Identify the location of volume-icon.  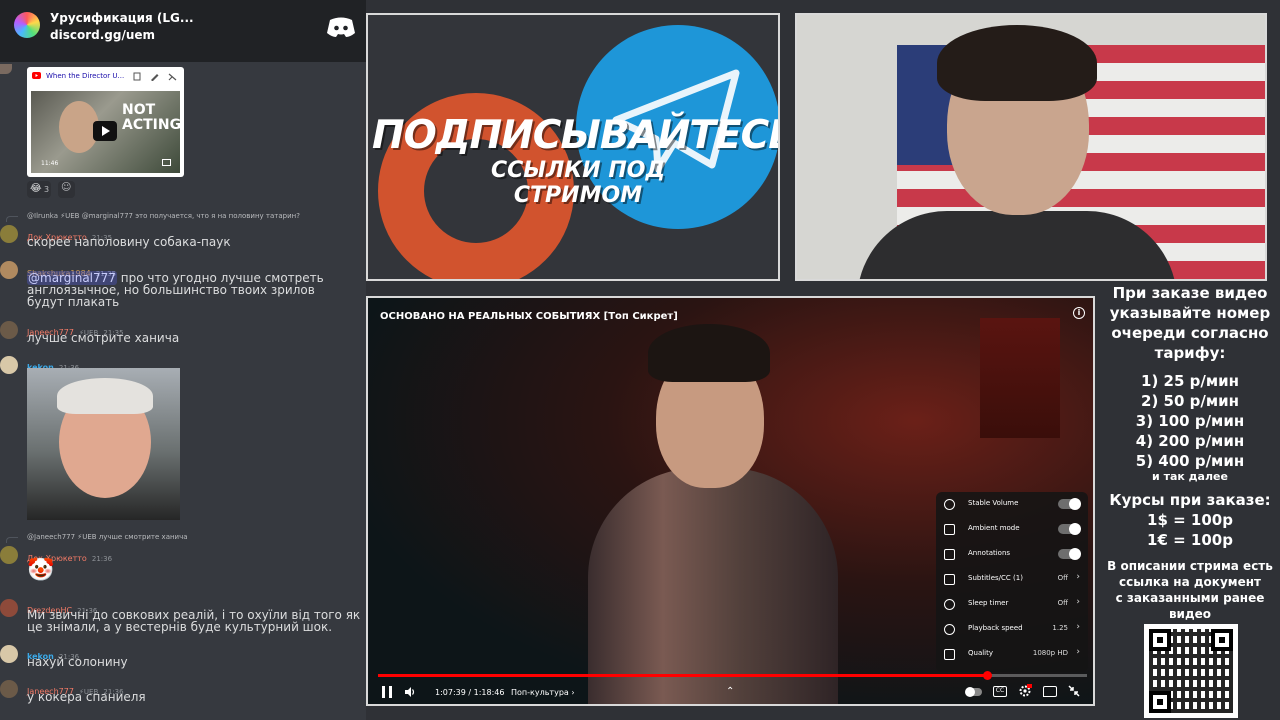
(410, 692).